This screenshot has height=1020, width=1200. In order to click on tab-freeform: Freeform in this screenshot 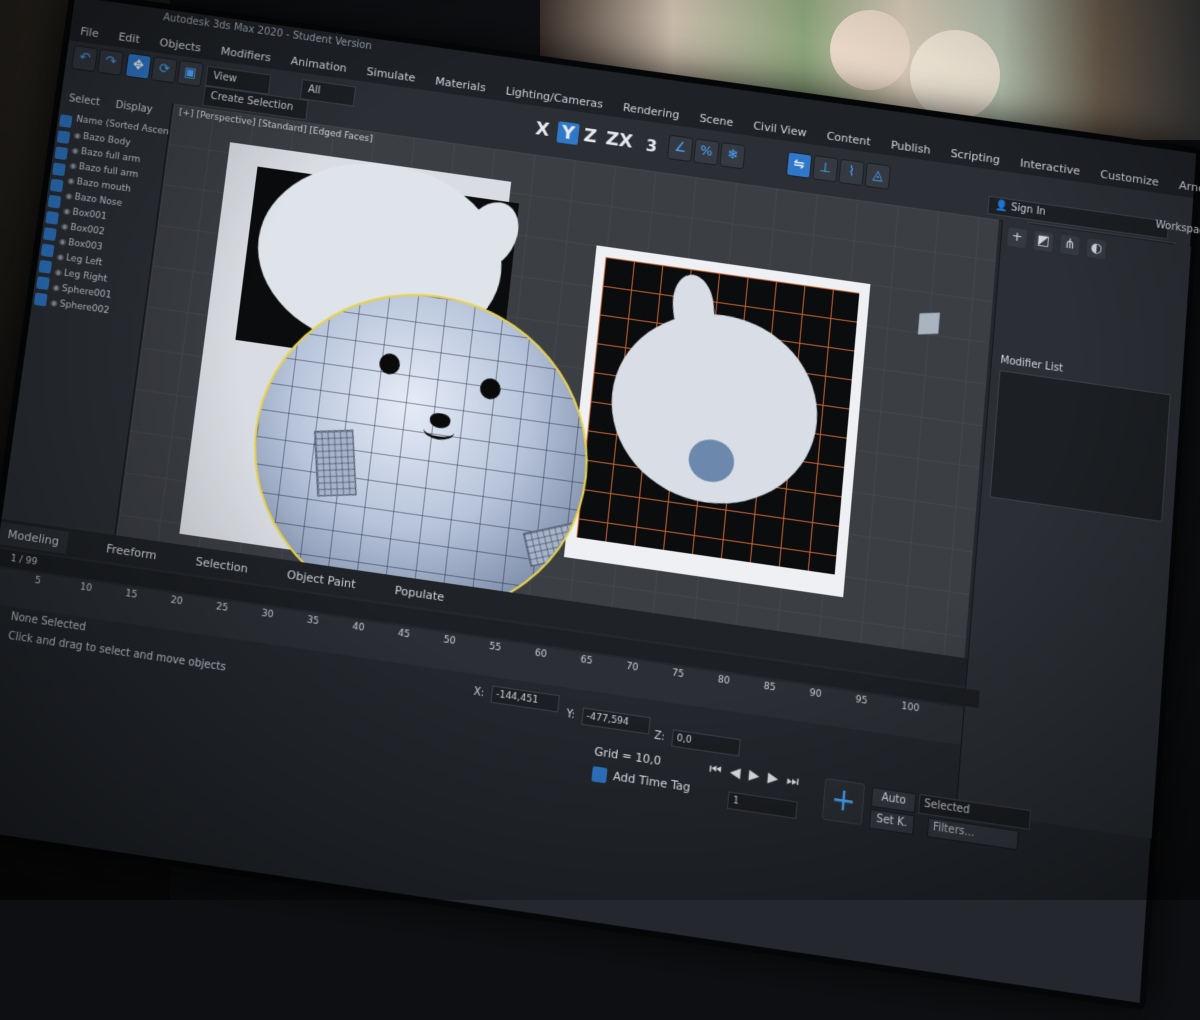, I will do `click(131, 551)`.